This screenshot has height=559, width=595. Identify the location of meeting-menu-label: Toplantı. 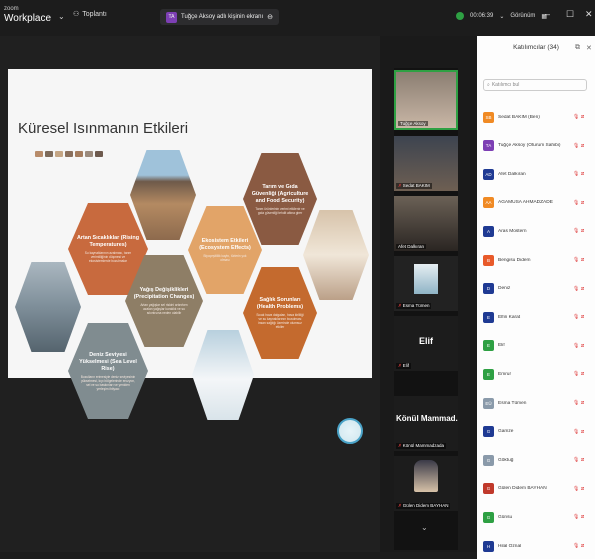
(94, 14).